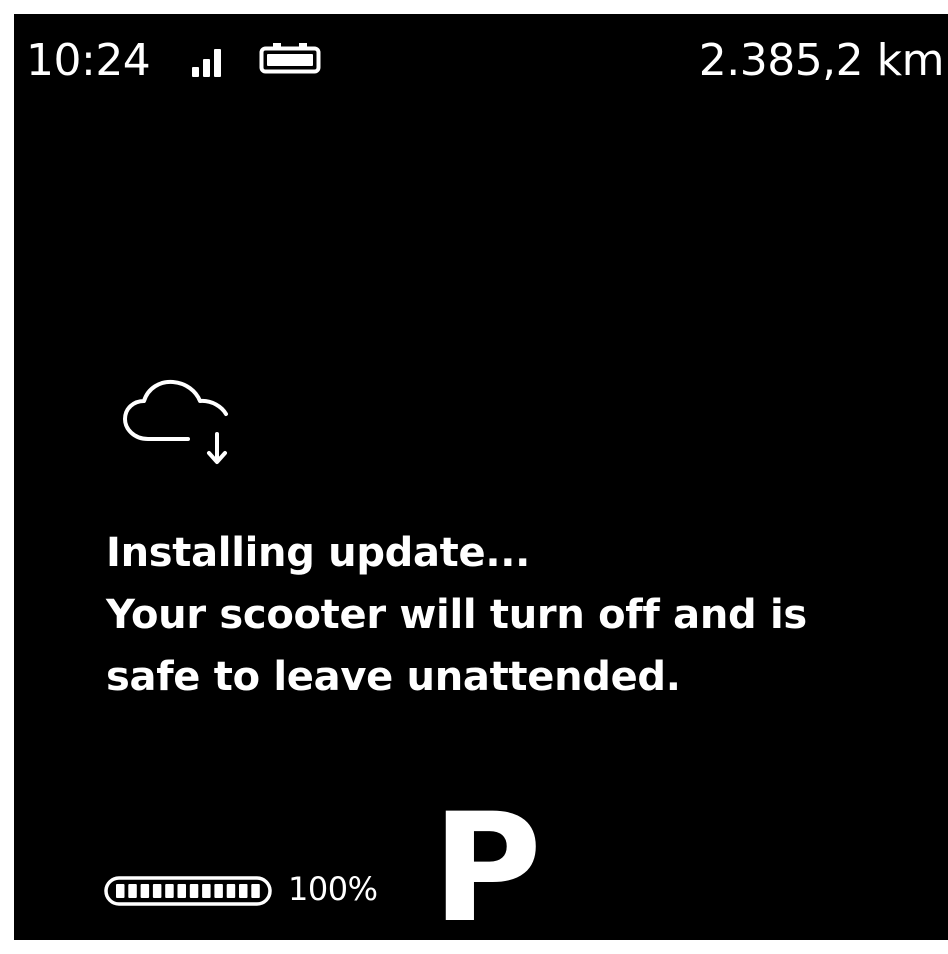  What do you see at coordinates (333, 889) in the screenshot?
I see `battery-percent: 100%` at bounding box center [333, 889].